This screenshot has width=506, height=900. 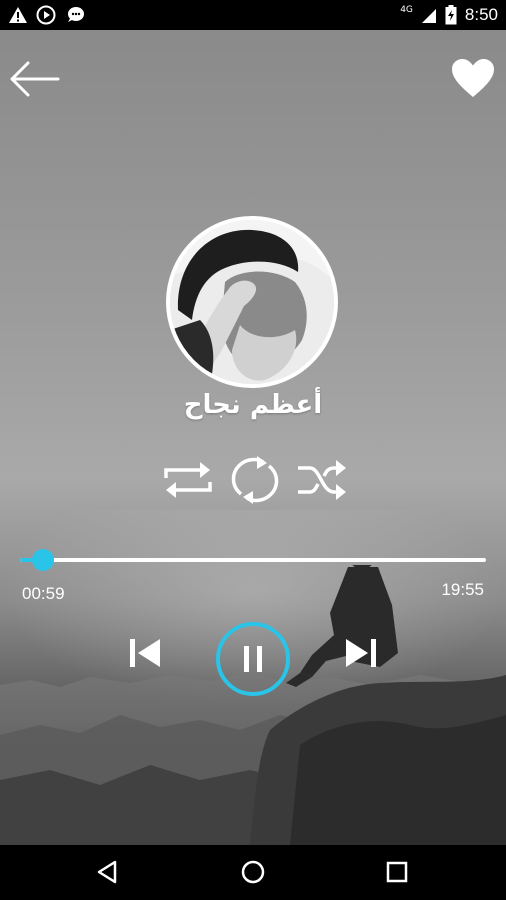 I want to click on status-bar: 4G 8:50, so click(x=253, y=15).